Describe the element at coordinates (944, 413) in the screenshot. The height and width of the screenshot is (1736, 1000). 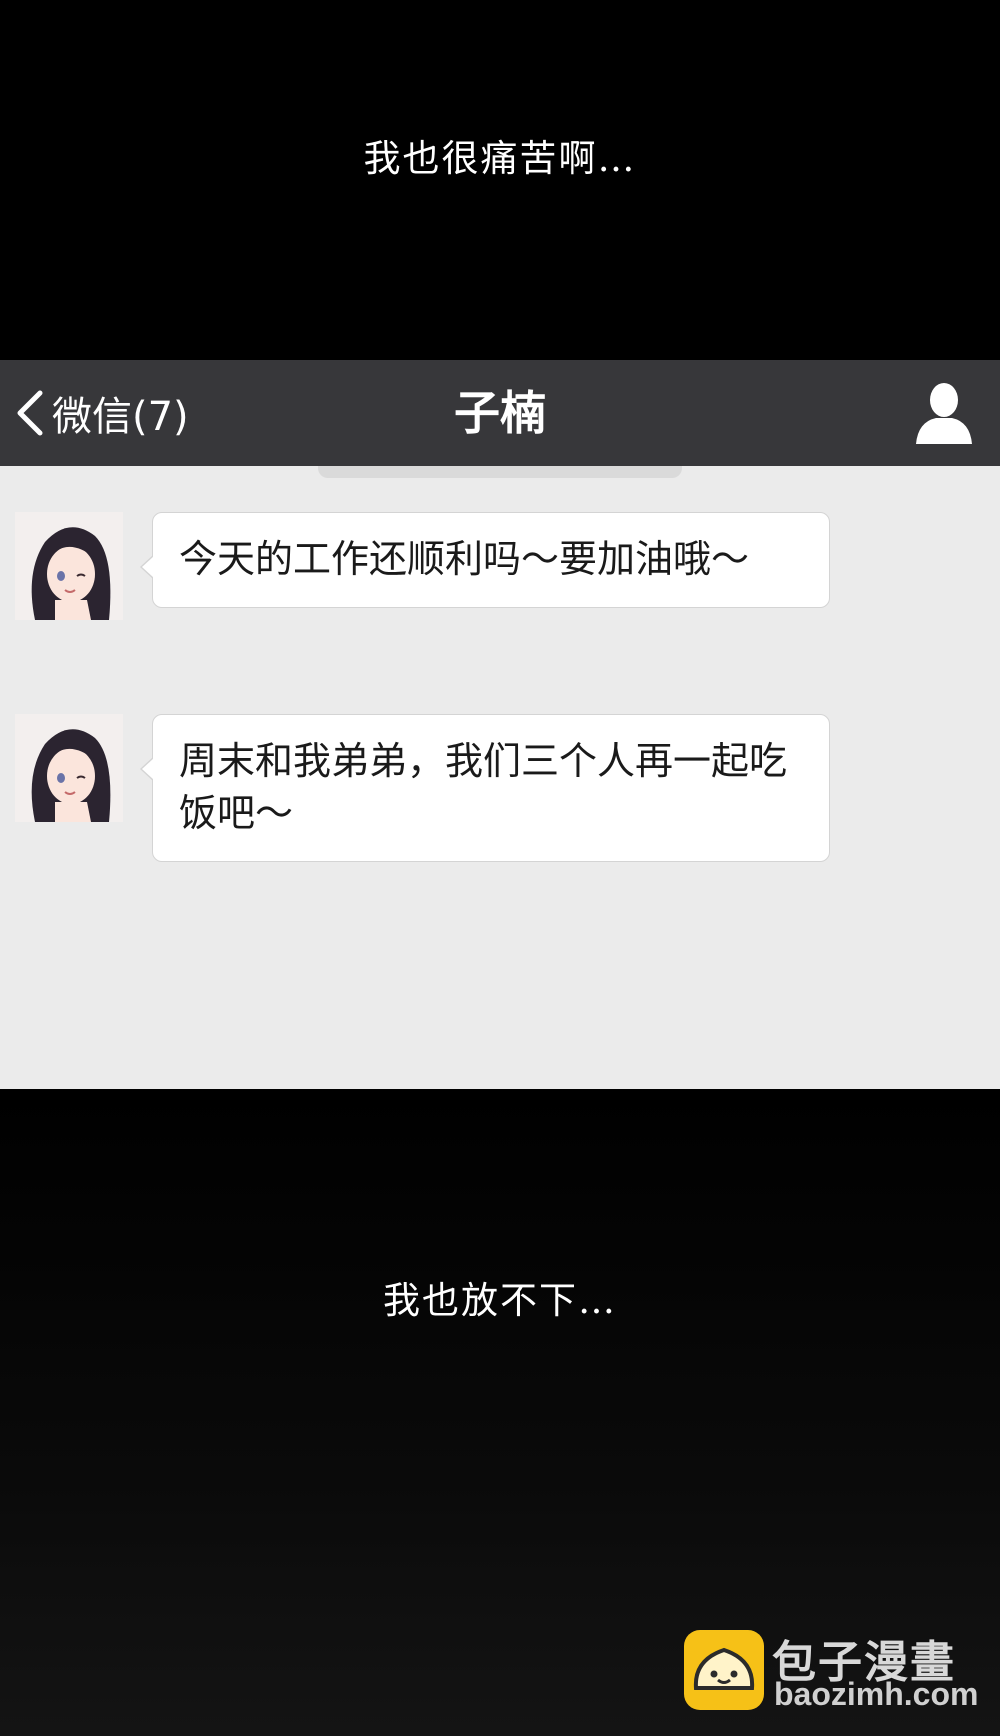
I see `user-profile-icon` at that location.